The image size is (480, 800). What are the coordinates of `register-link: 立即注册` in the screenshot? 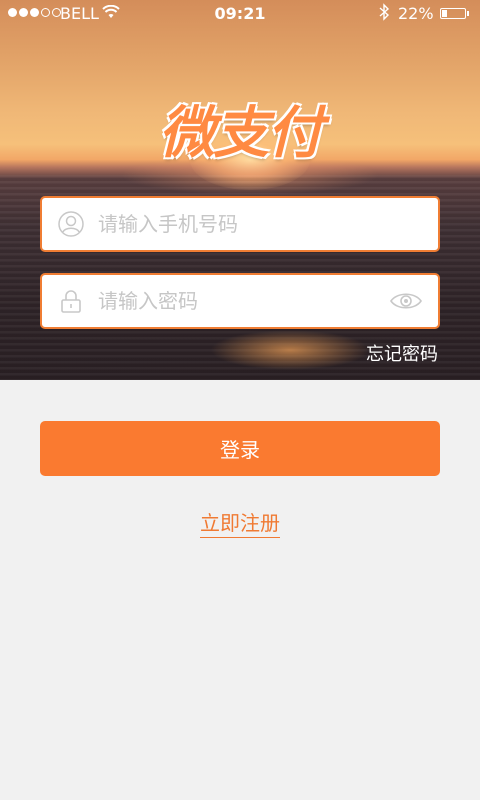 It's located at (240, 524).